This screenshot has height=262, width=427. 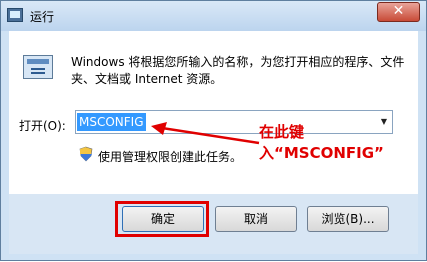 I want to click on run-app-icon, so click(x=15, y=15).